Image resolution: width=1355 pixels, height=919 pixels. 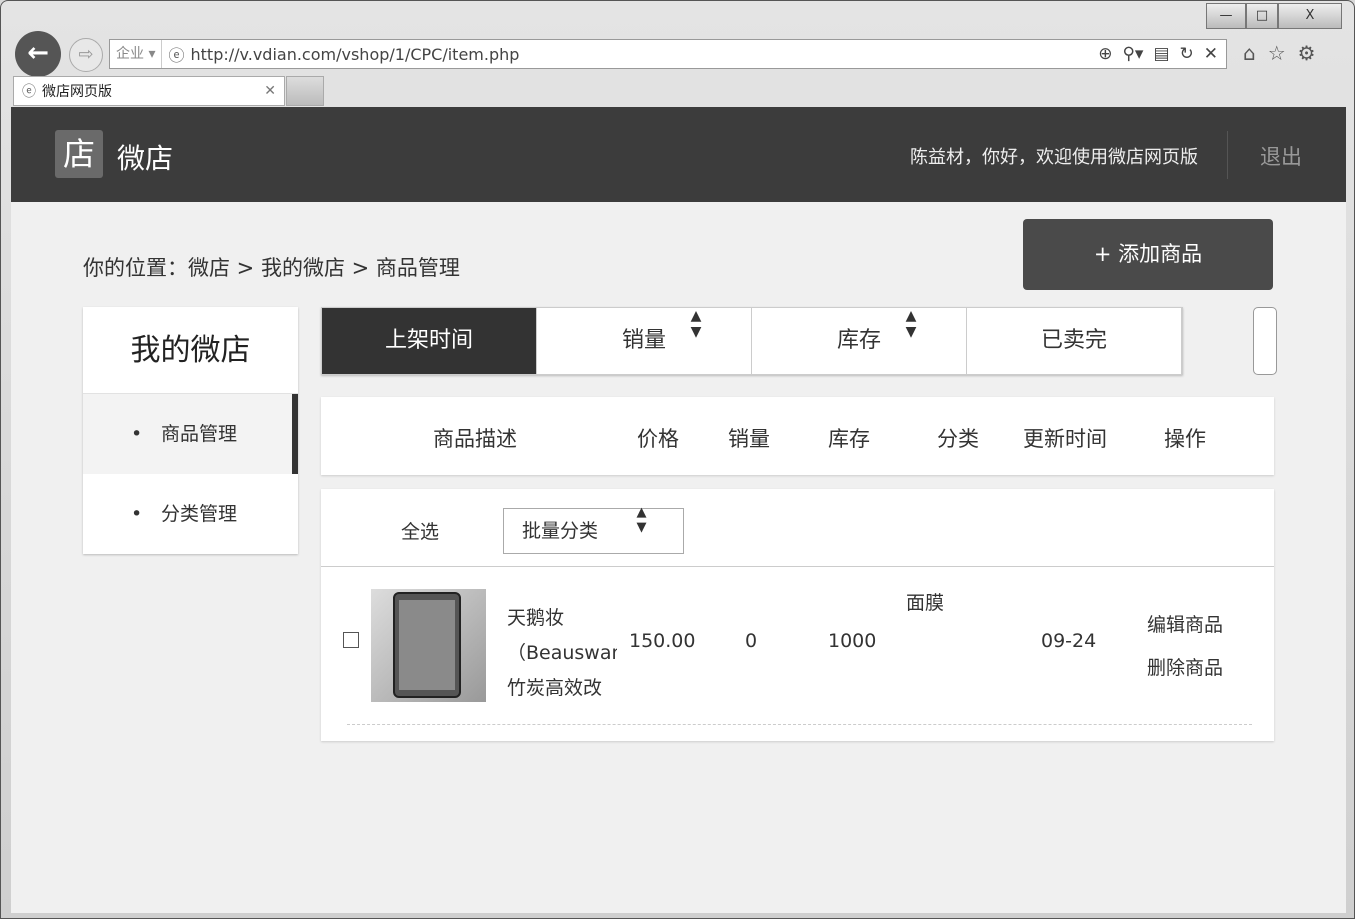 What do you see at coordinates (1069, 641) in the screenshot?
I see `updated-time: 09-24` at bounding box center [1069, 641].